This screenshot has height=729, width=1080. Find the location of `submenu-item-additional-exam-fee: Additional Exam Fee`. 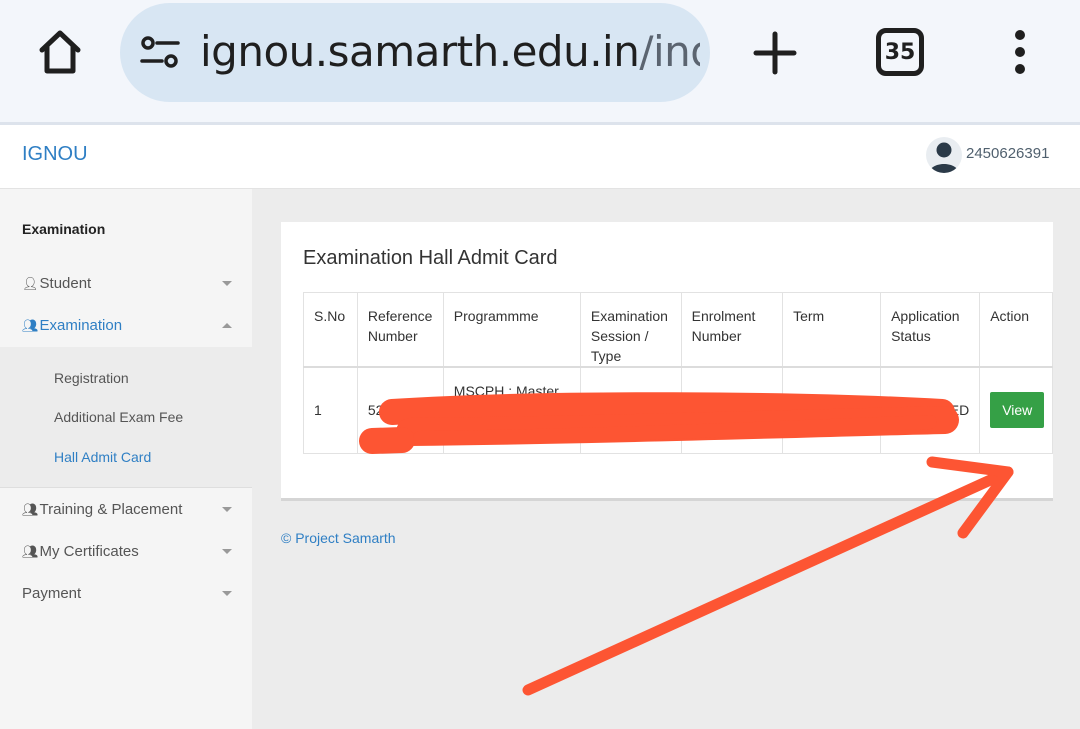

submenu-item-additional-exam-fee: Additional Exam Fee is located at coordinates (118, 417).